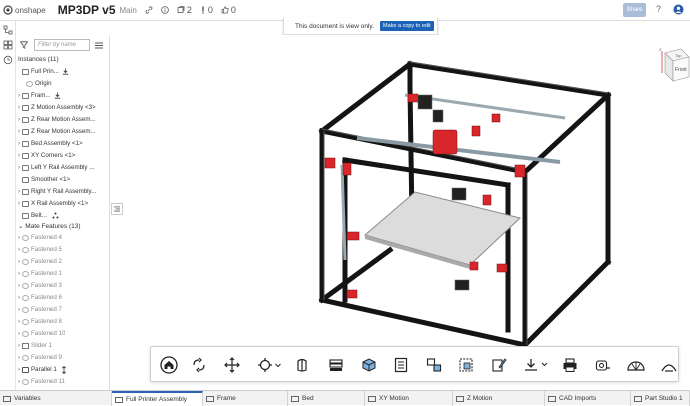 The width and height of the screenshot is (690, 406). I want to click on measure-button, so click(434, 365).